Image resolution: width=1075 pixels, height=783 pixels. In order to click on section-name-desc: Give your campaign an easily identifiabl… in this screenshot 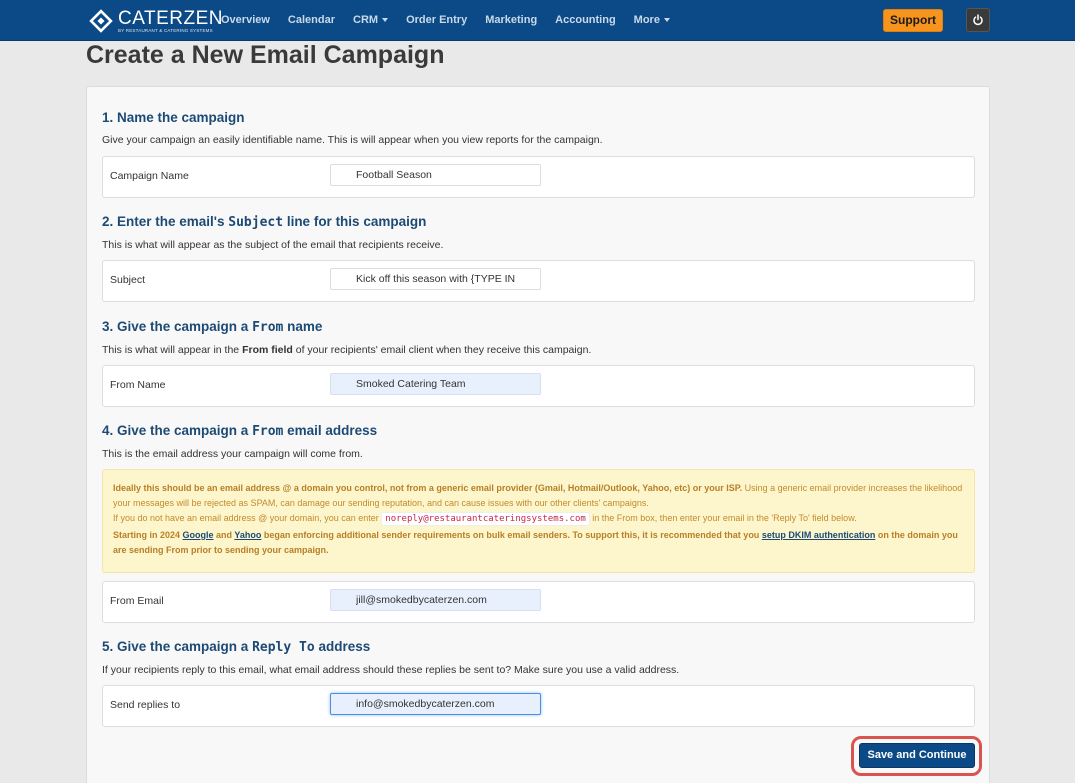, I will do `click(352, 140)`.